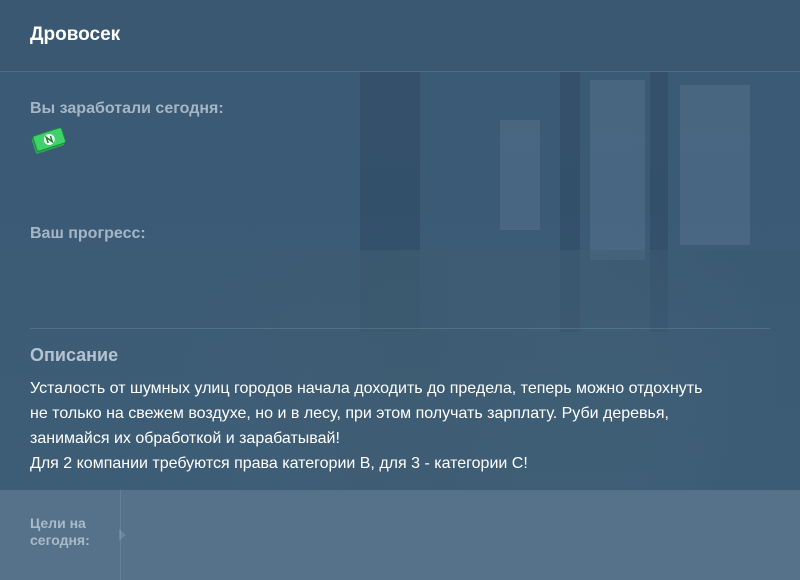 This screenshot has width=800, height=580. I want to click on header-bar: Дровосек, so click(400, 36).